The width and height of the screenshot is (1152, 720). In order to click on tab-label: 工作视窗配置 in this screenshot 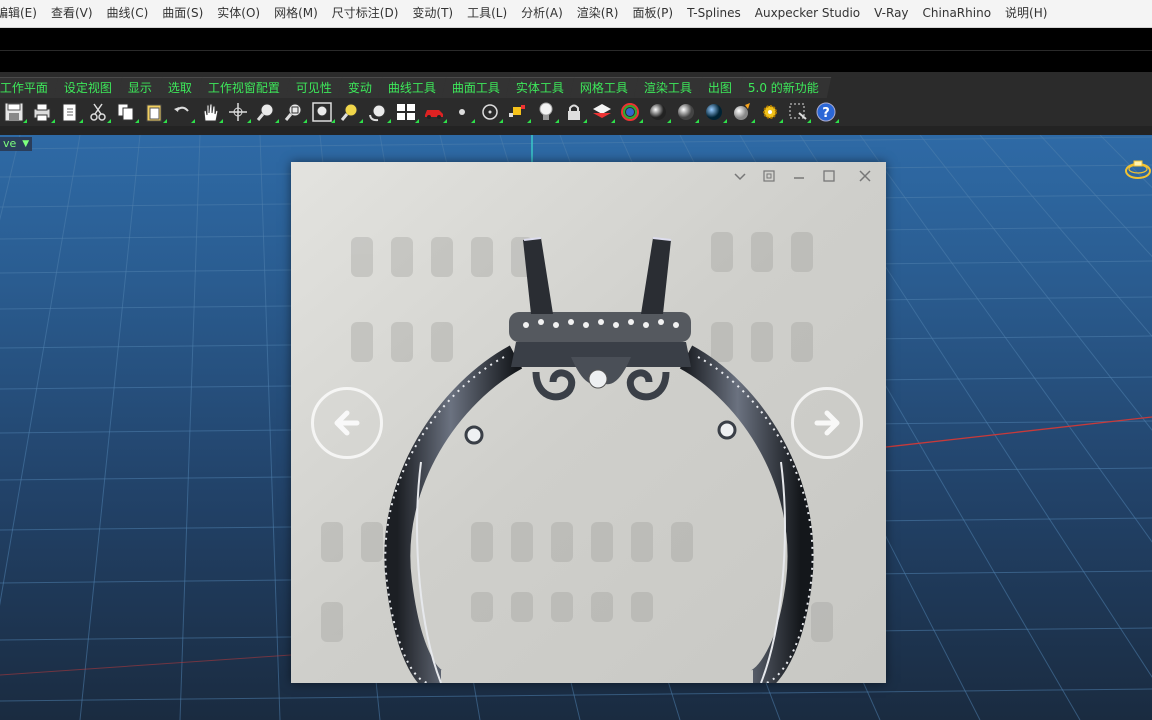, I will do `click(243, 88)`.